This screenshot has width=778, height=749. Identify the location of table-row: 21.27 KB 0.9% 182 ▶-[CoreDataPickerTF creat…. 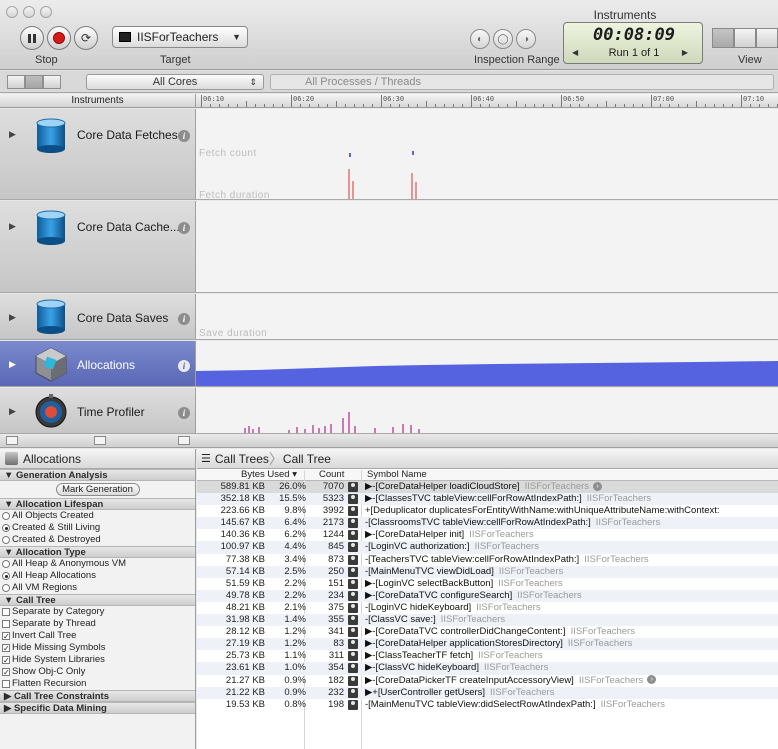
(487, 681).